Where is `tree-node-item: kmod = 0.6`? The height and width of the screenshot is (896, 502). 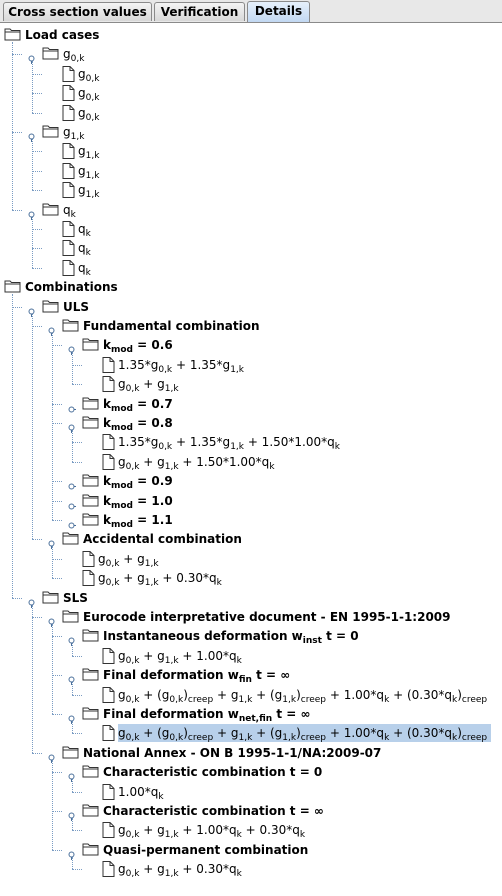 tree-node-item: kmod = 0.6 is located at coordinates (281, 346).